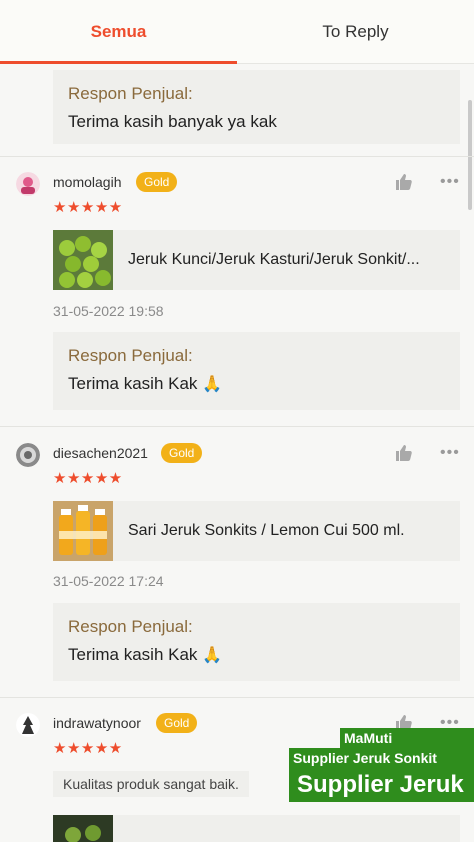 The height and width of the screenshot is (842, 474). Describe the element at coordinates (381, 758) in the screenshot. I see `watermark-line-2: Supplier Jeruk Sonkit` at that location.